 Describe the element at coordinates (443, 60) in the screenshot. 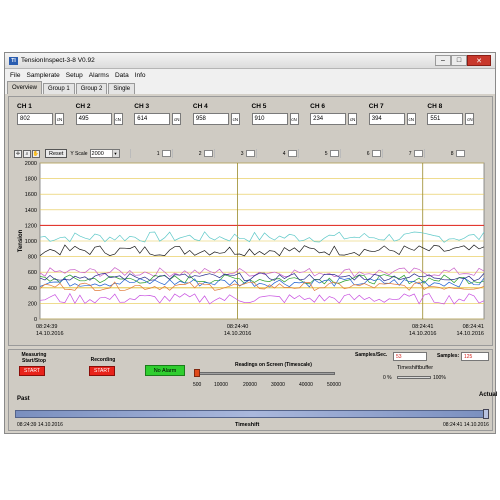

I see `minimize-button: –` at that location.